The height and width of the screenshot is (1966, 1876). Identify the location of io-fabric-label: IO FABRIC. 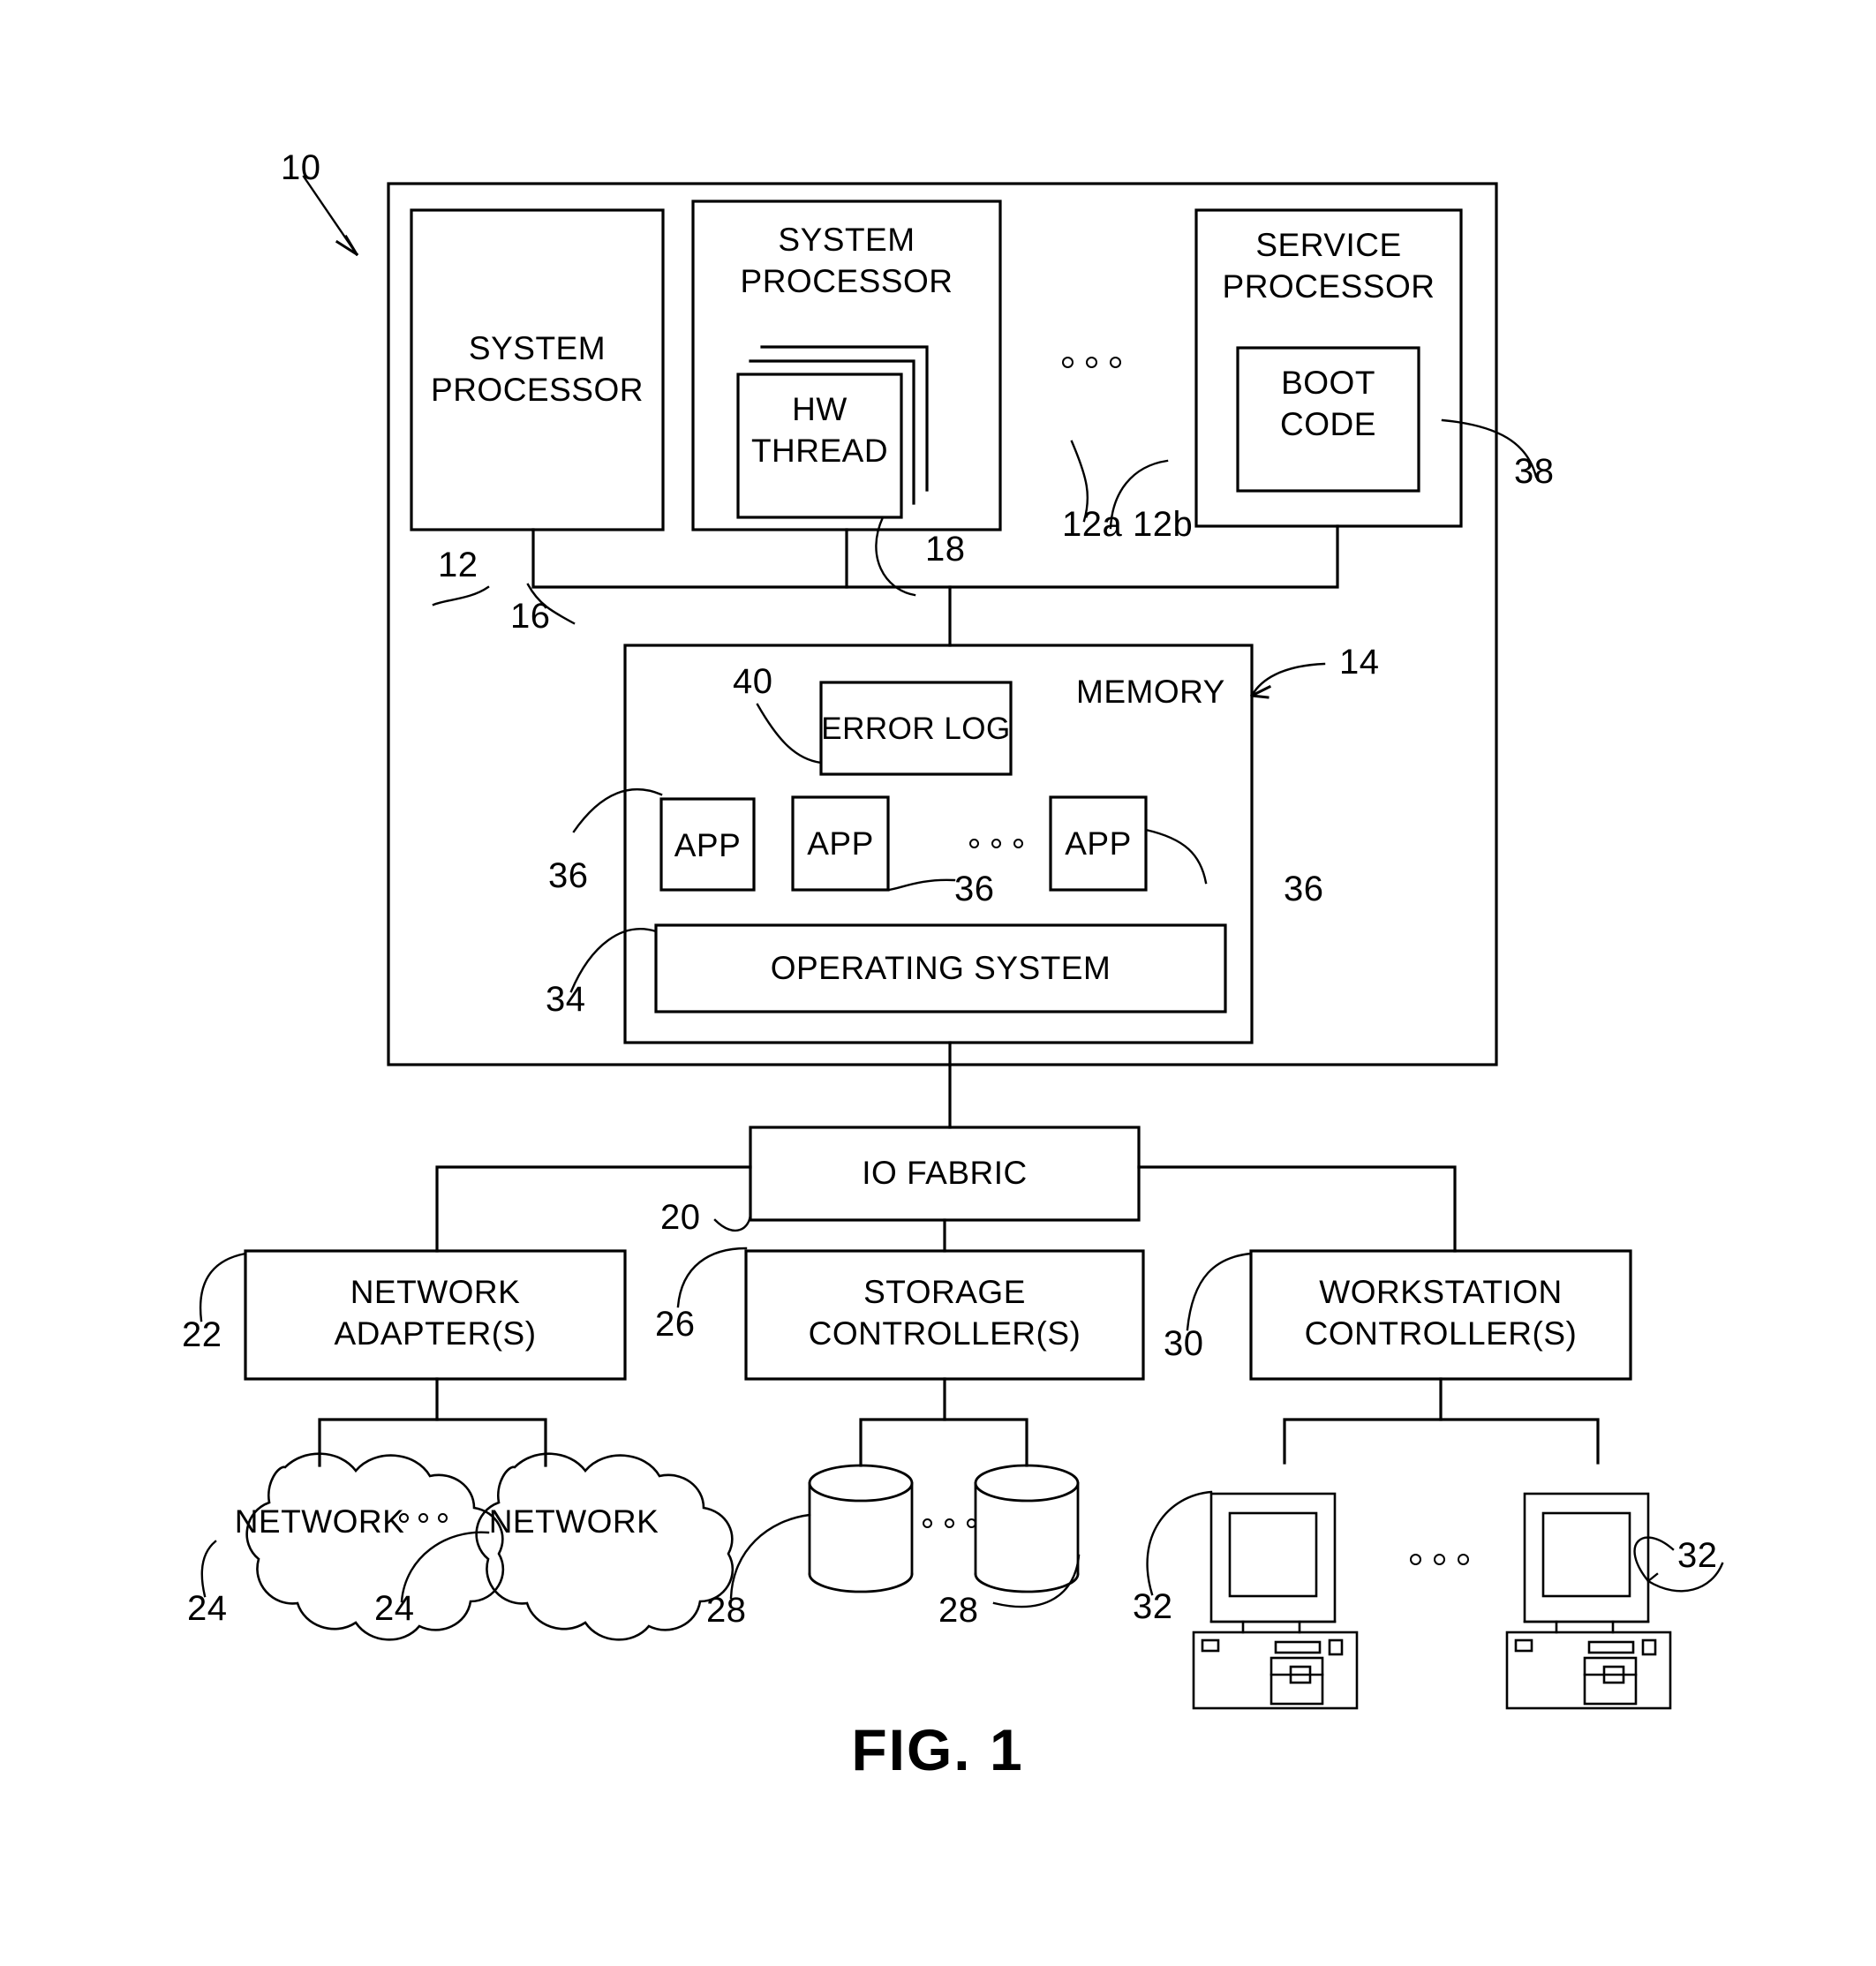
(945, 1173).